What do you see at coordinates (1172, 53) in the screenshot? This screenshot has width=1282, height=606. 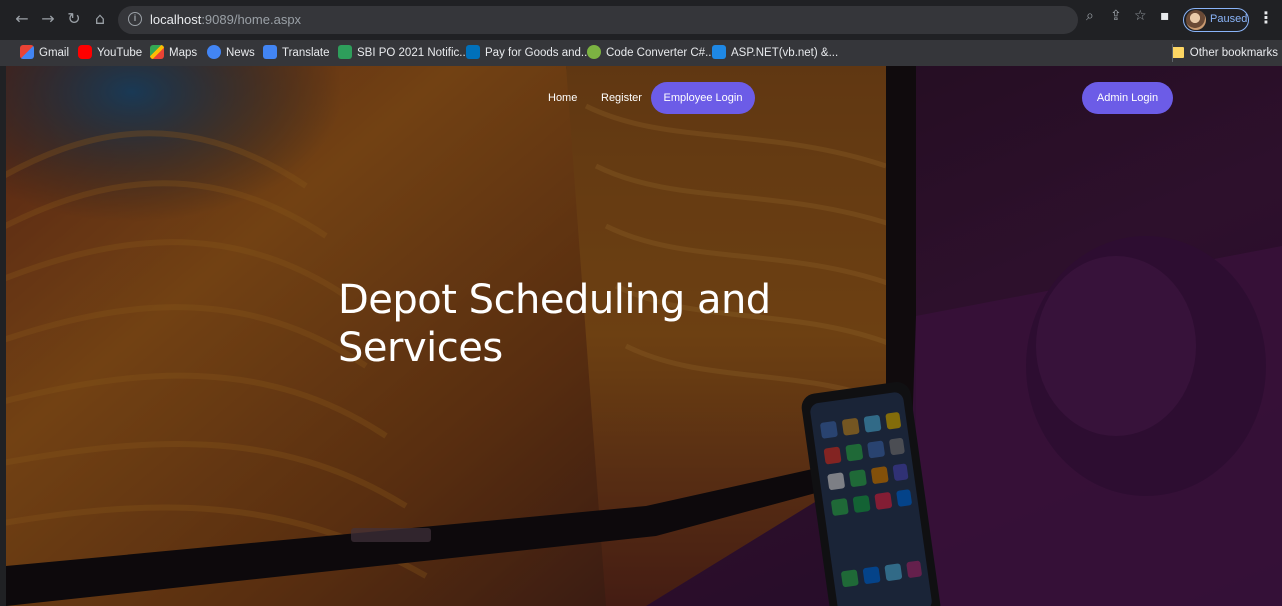 I see `bookmarks-divider` at bounding box center [1172, 53].